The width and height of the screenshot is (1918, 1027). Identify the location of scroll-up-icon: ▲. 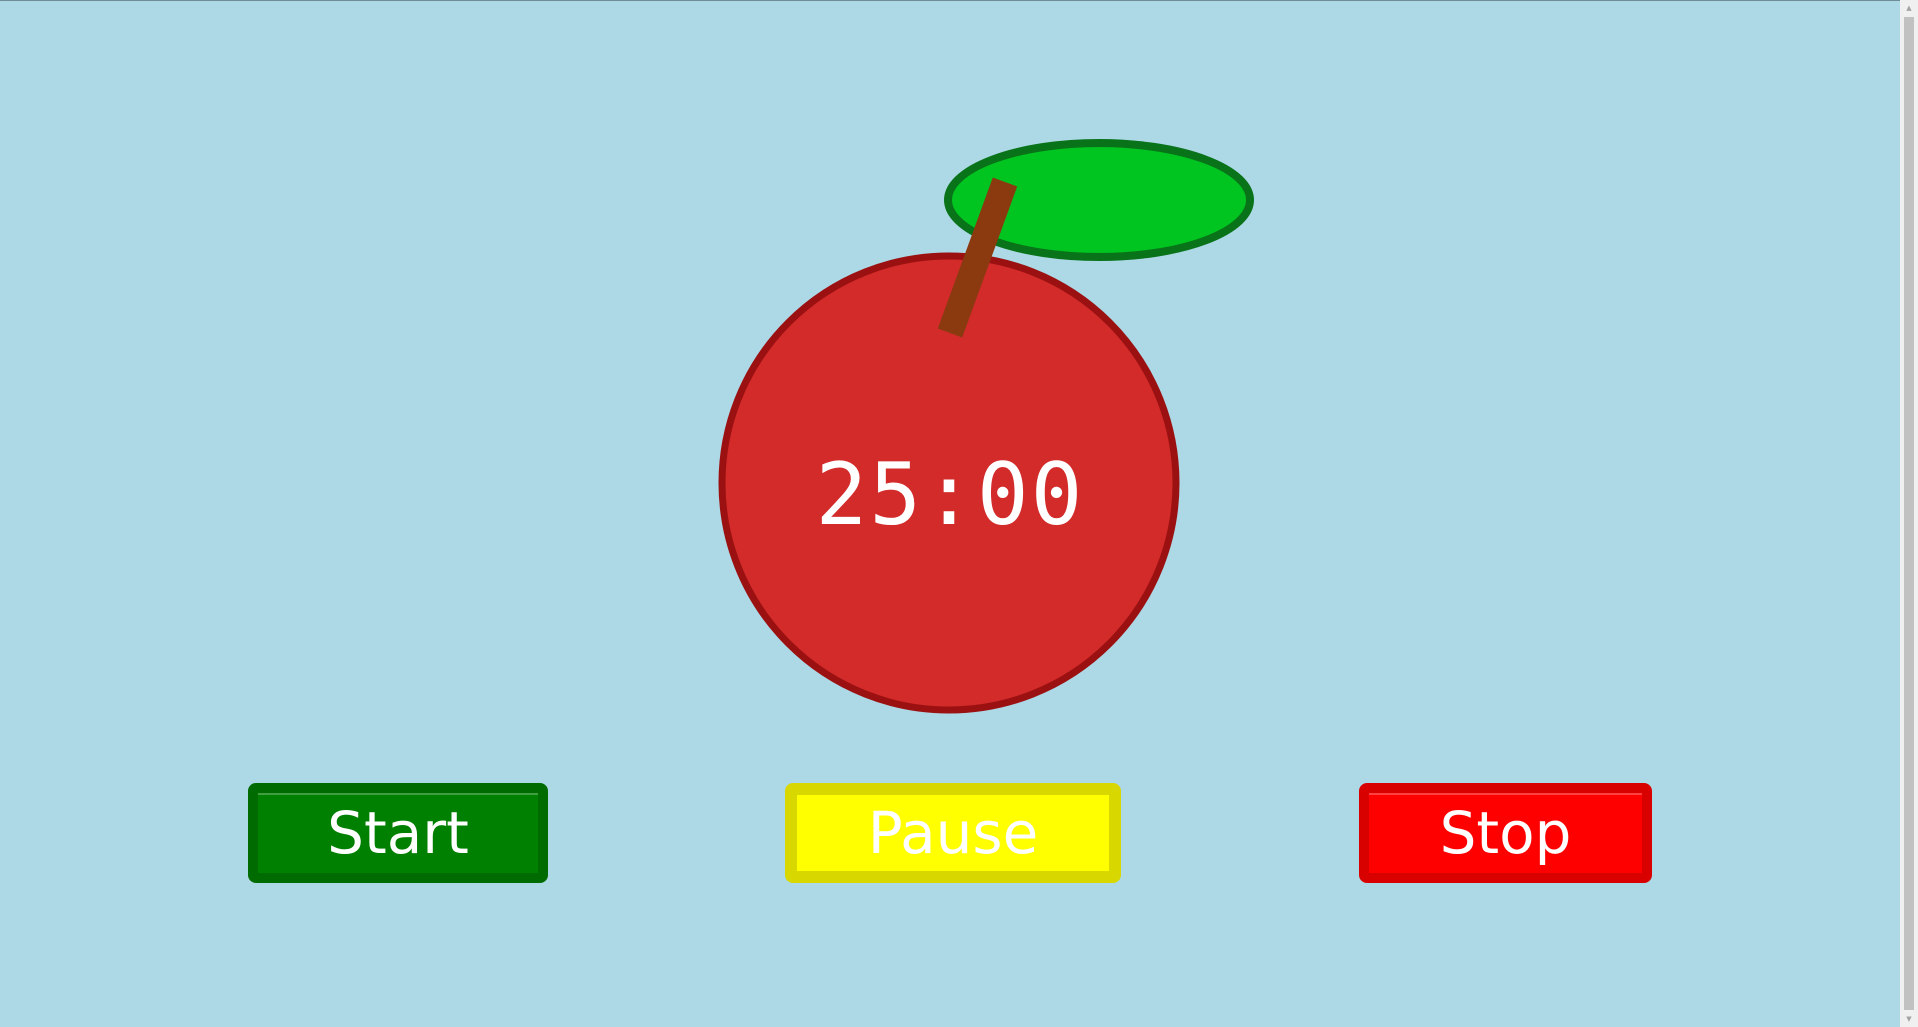
(1909, 8).